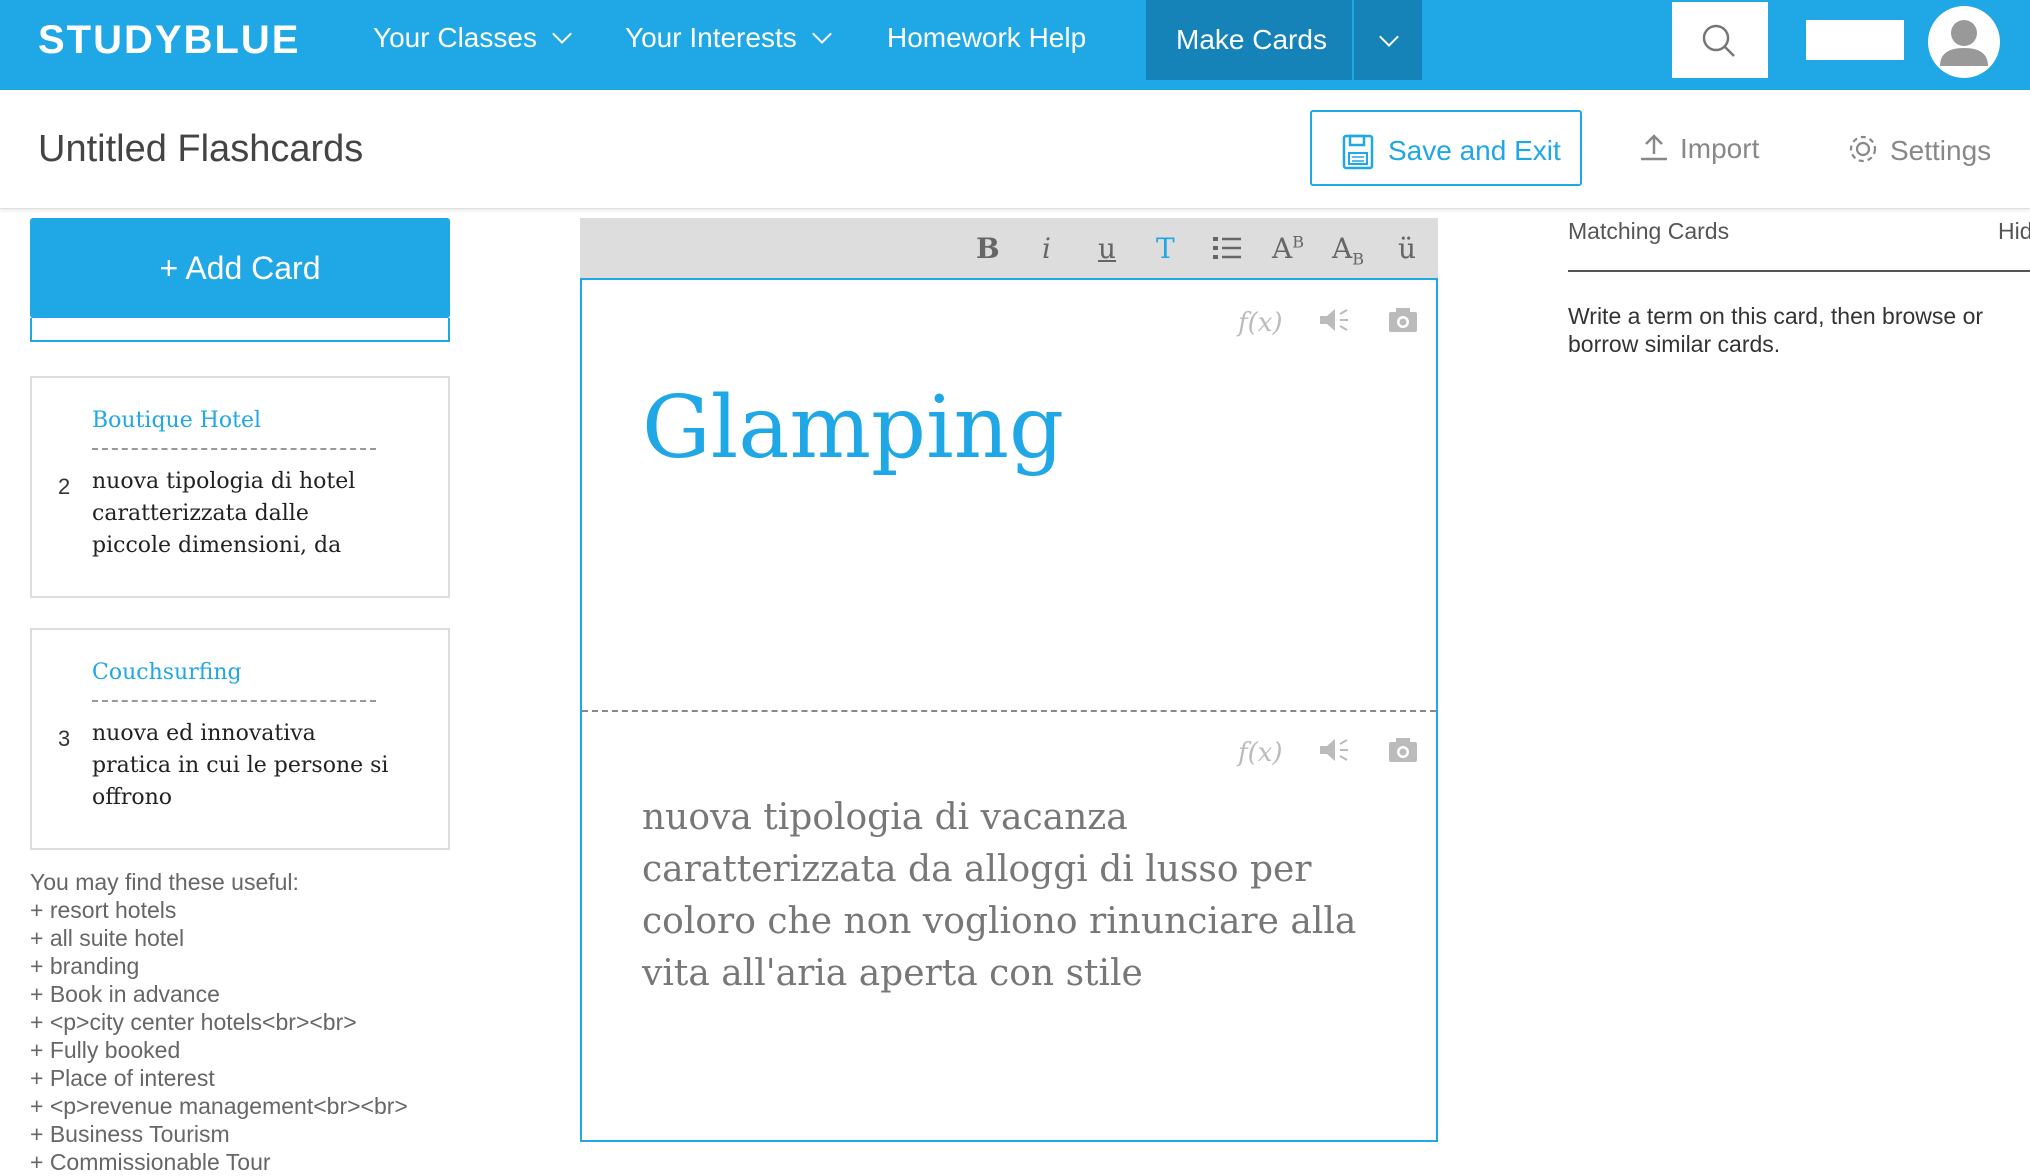  I want to click on add-card-label: + Add Card, so click(240, 268).